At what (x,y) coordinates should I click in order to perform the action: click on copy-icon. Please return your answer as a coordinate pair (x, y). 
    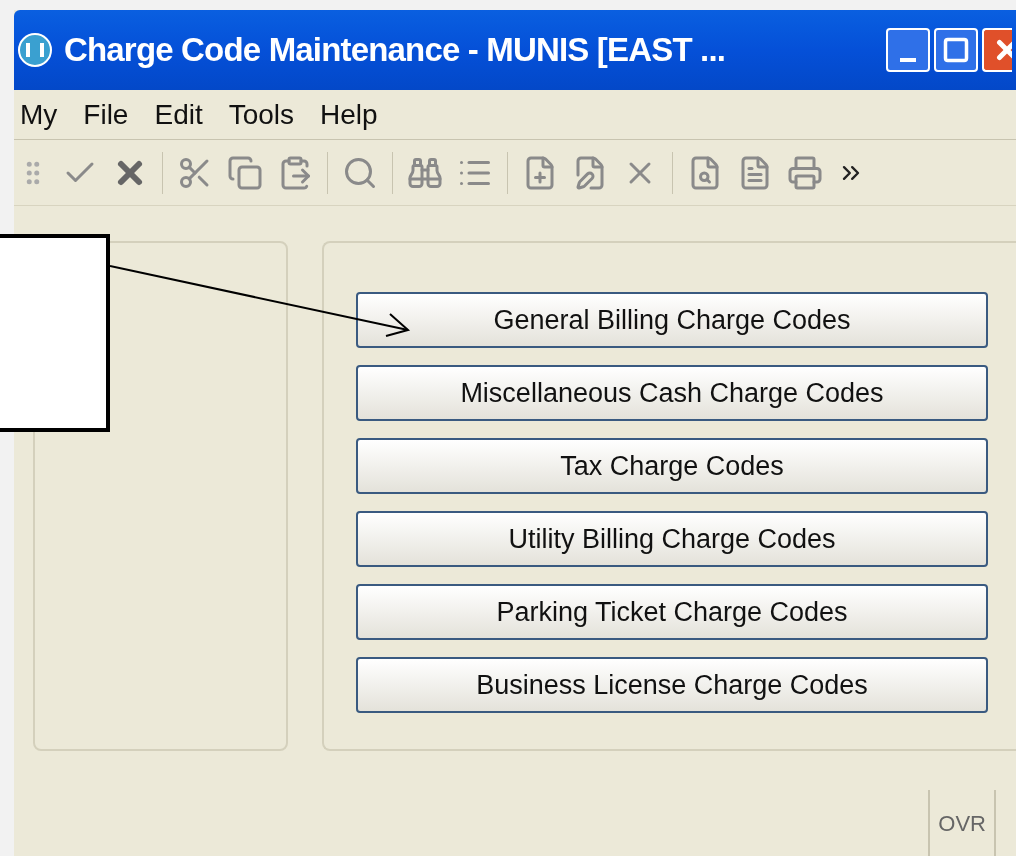
    Looking at the image, I should click on (245, 172).